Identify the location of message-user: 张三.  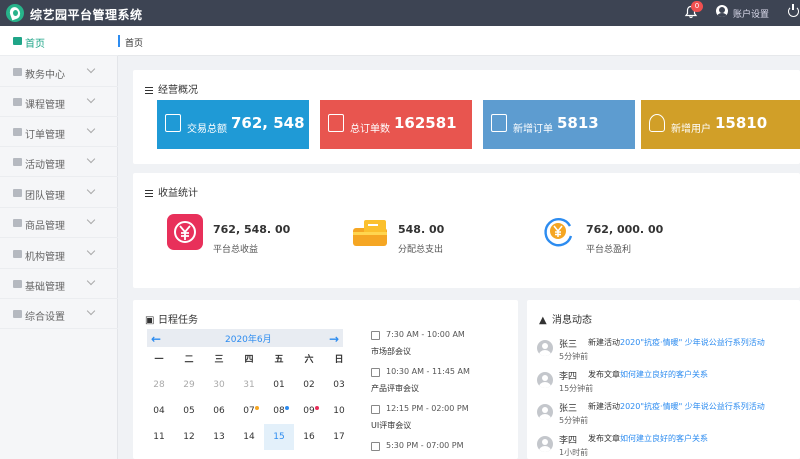
(568, 409).